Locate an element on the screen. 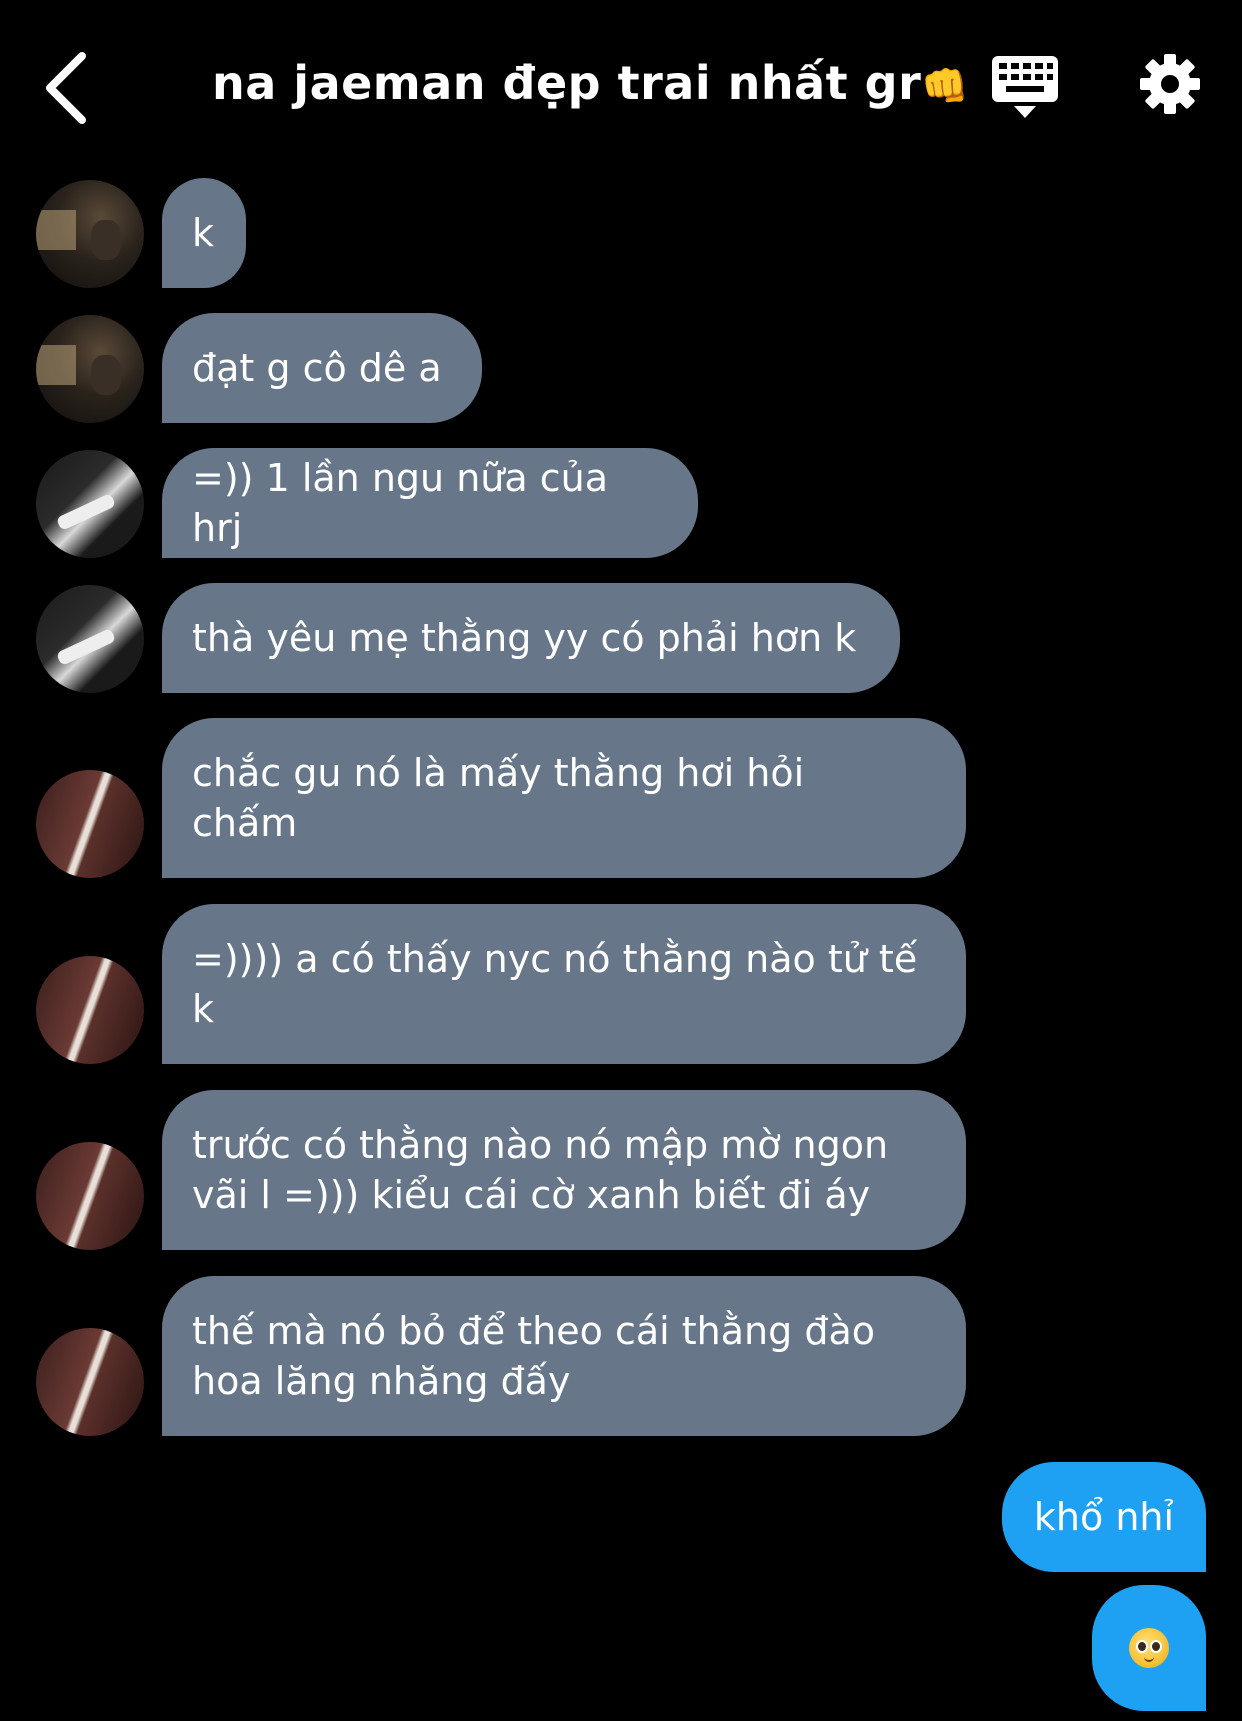  message-row-outgoing: khổ nhỉ is located at coordinates (621, 1517).